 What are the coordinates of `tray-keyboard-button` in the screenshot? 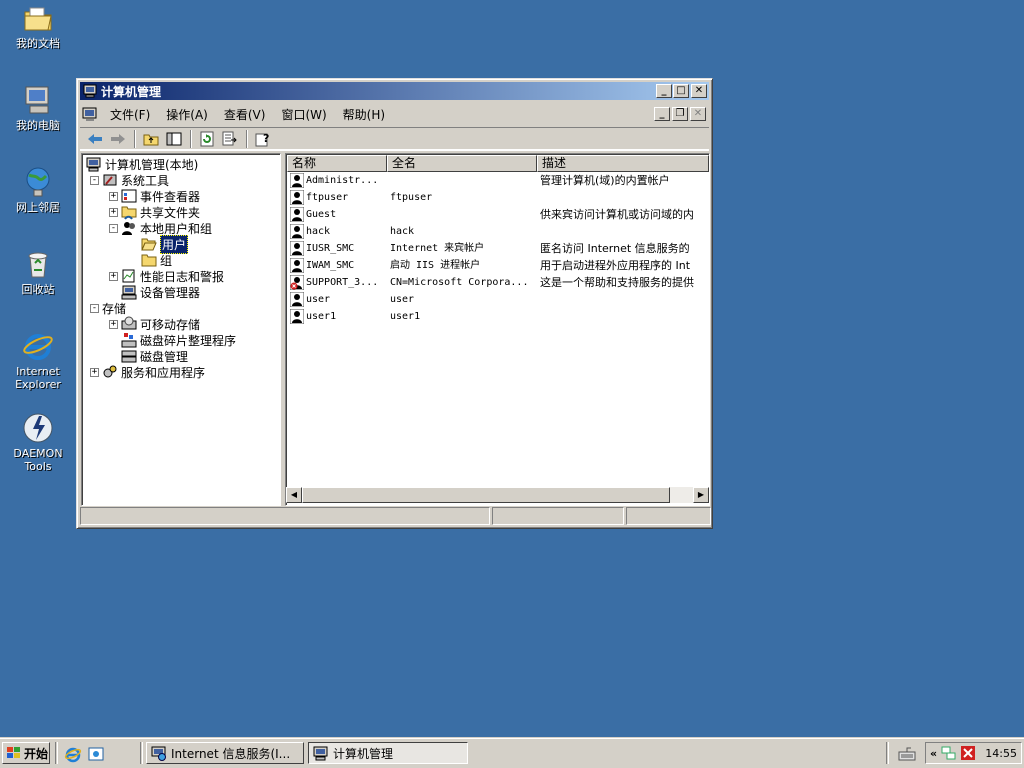 It's located at (907, 754).